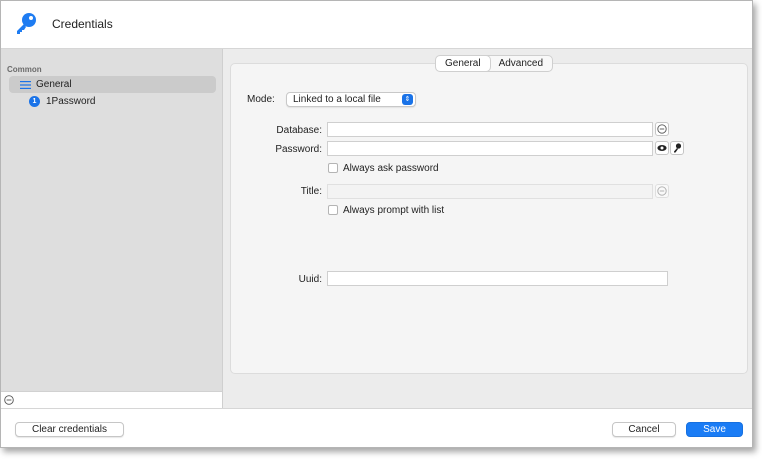  I want to click on uuid-label: Uuid:, so click(310, 279).